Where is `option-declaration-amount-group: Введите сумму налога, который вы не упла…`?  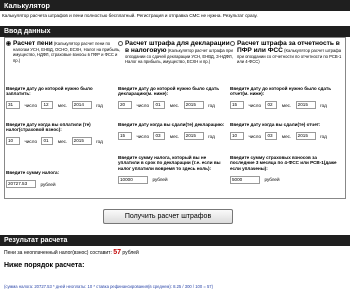
option-declaration-amount-group: Введите сумму налога, который вы не упла… is located at coordinates (173, 172).